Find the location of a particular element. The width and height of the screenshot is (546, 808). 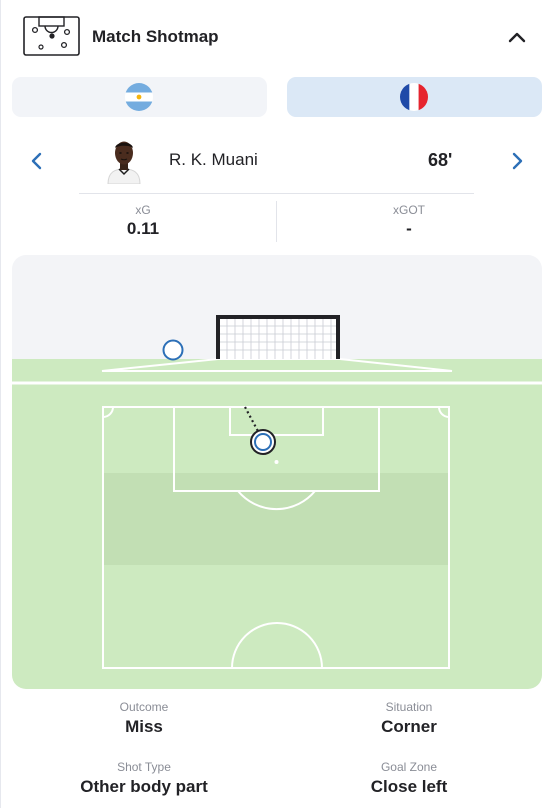

shot-minute: 68' is located at coordinates (440, 160).